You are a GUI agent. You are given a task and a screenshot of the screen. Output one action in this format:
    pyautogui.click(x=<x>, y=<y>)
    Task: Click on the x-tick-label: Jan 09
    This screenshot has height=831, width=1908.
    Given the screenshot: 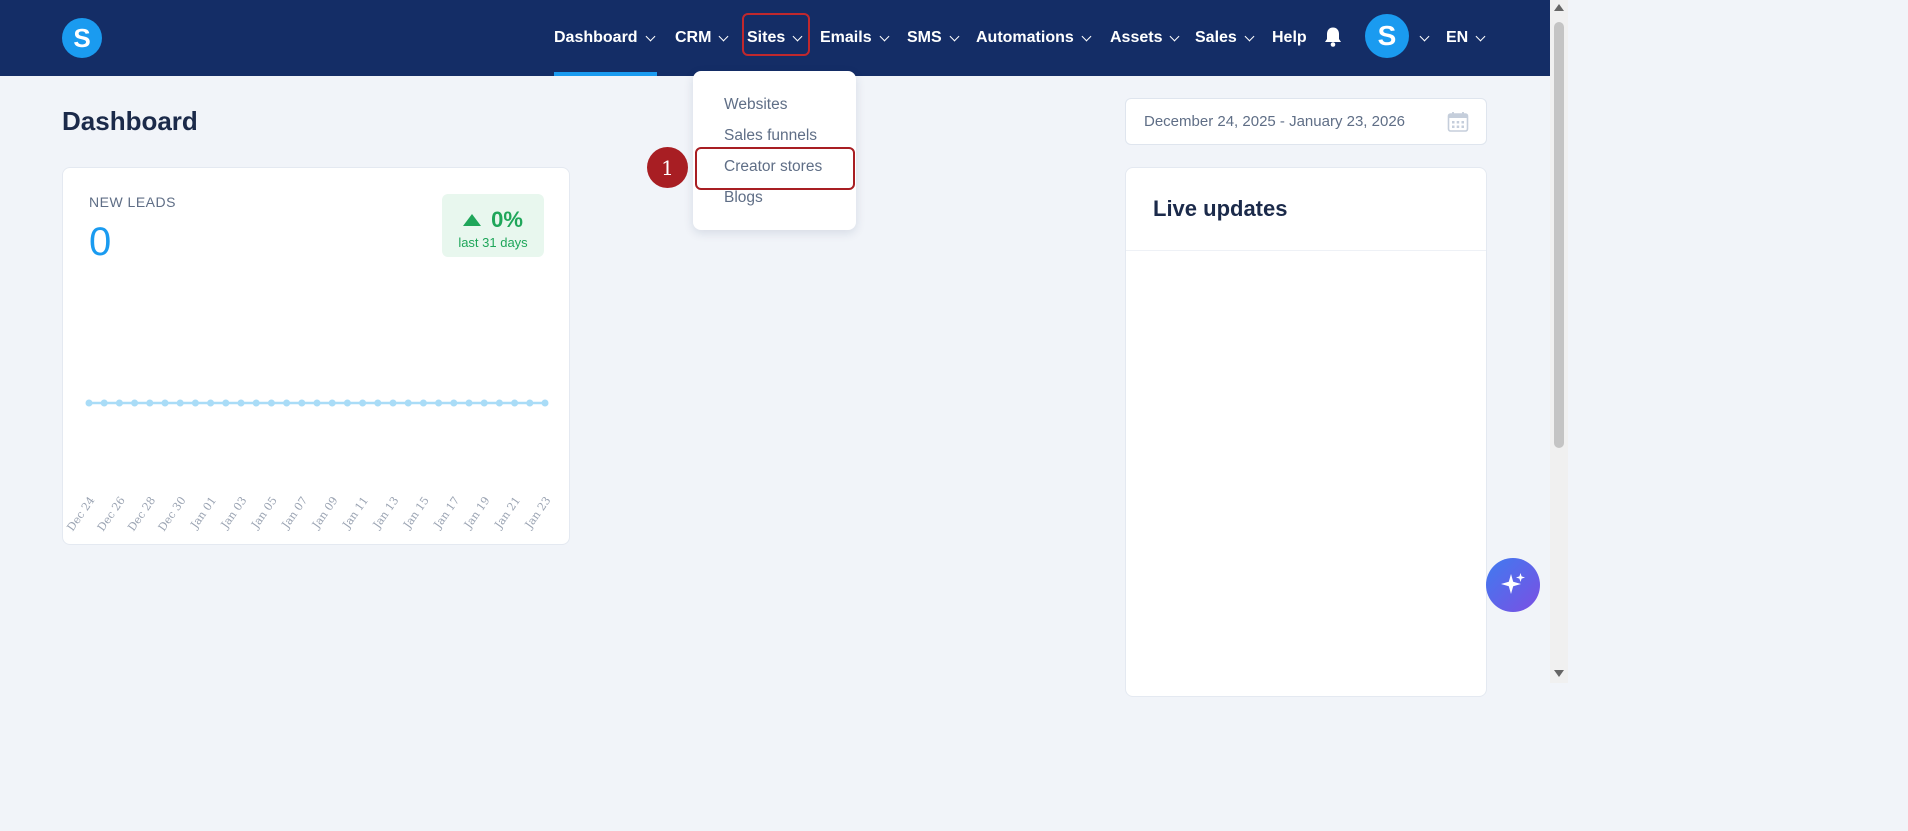 What is the action you would take?
    pyautogui.click(x=325, y=512)
    